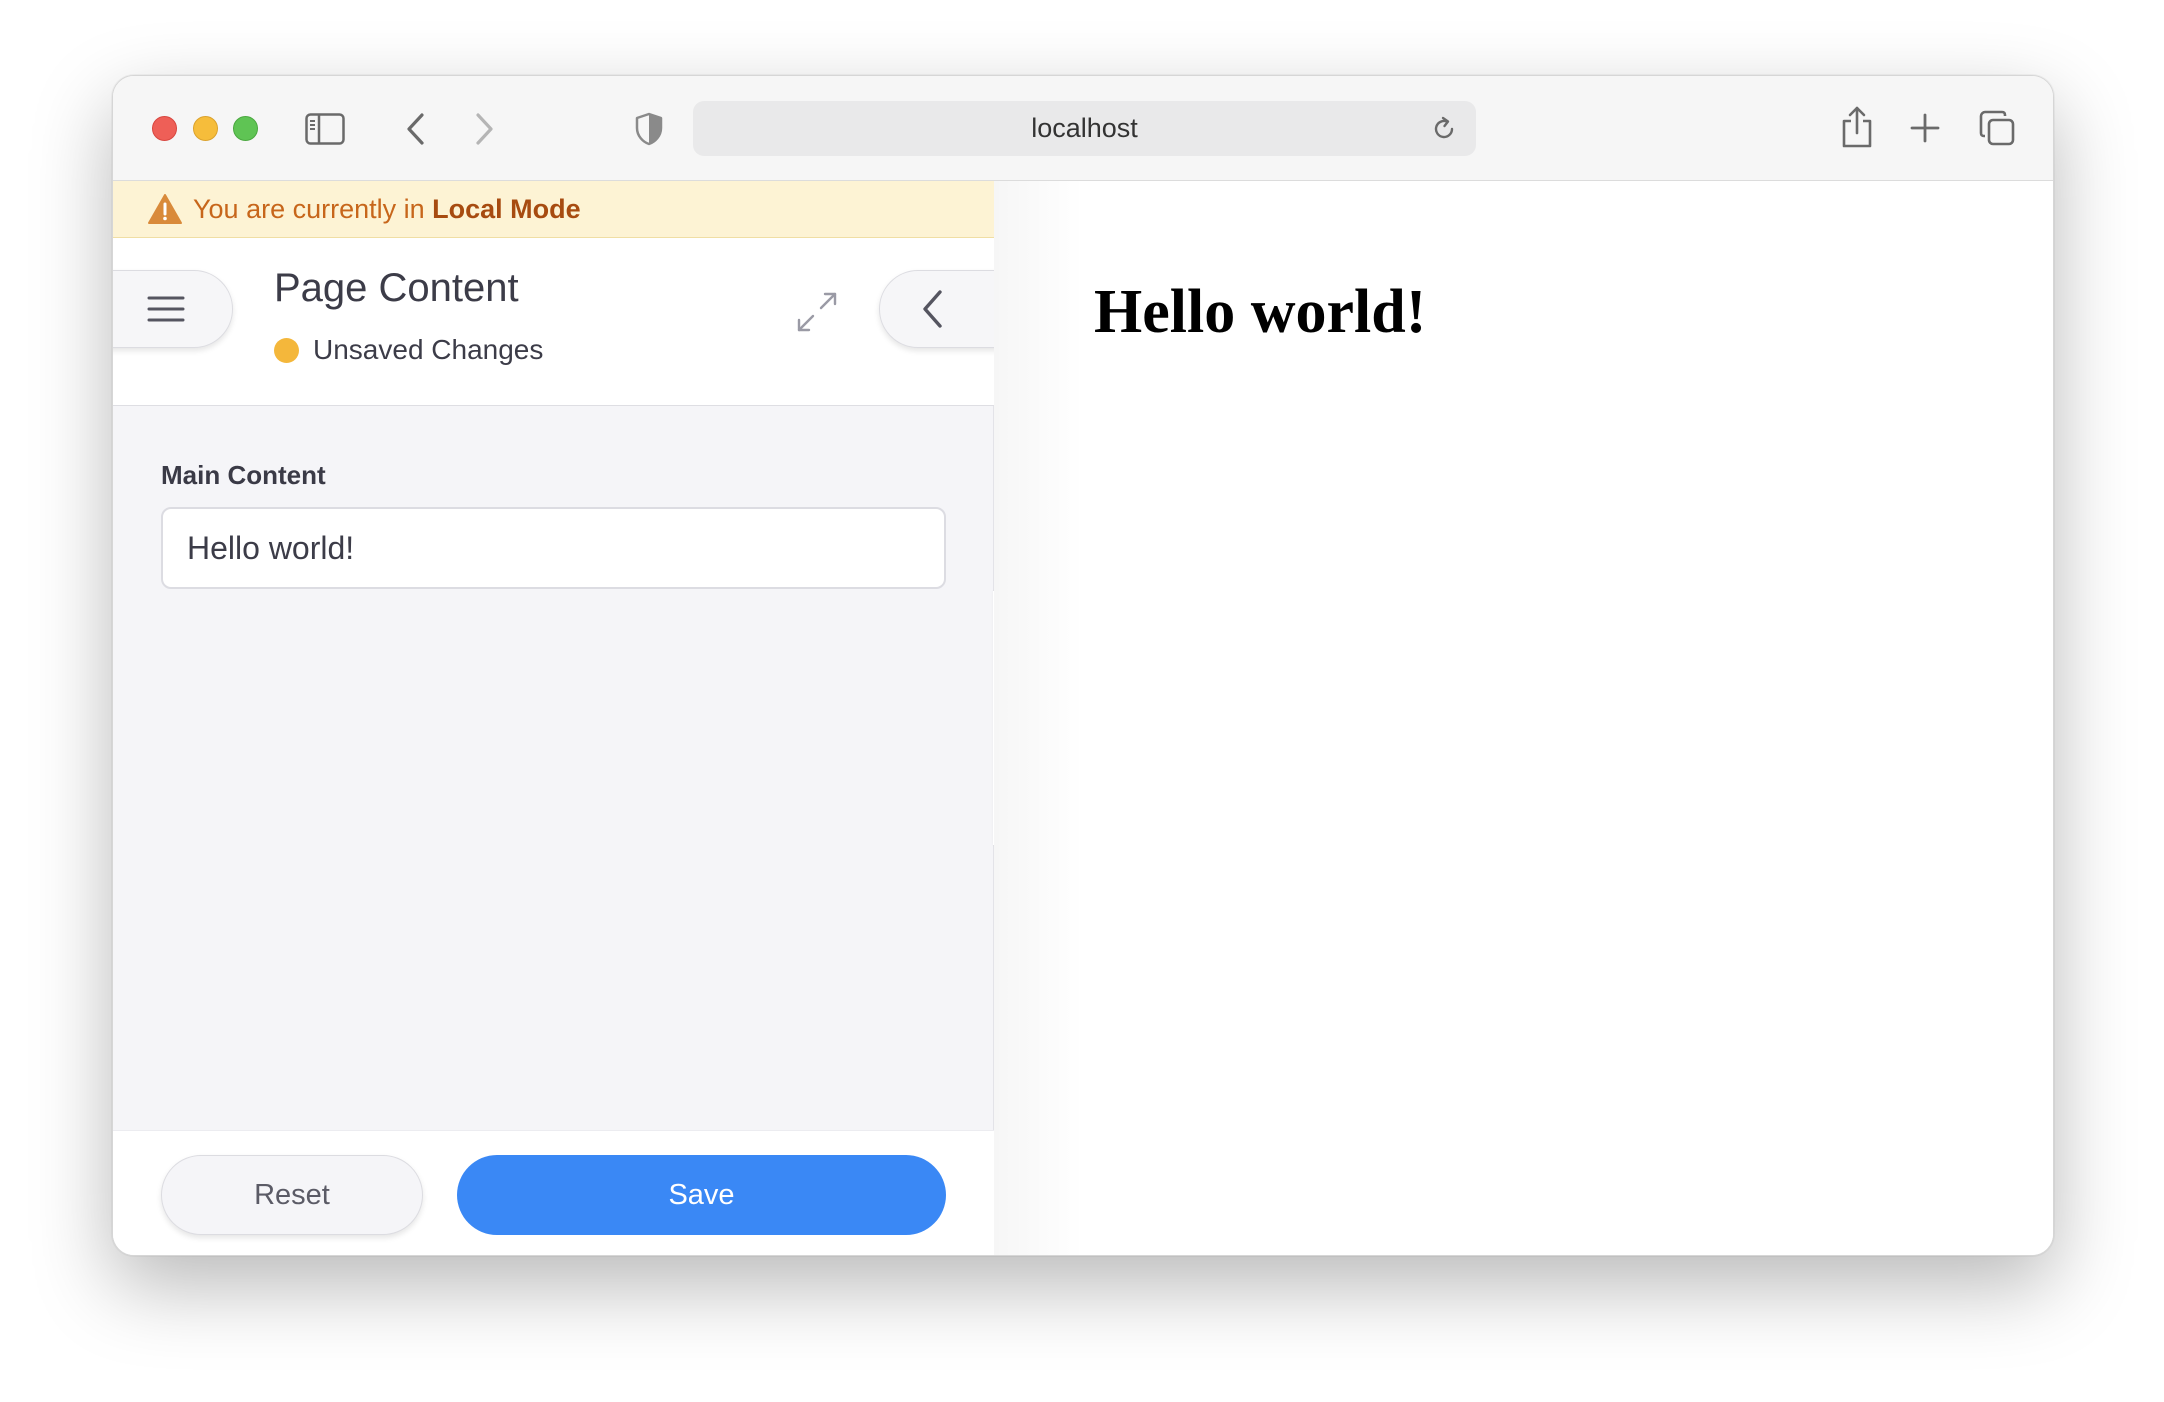 The width and height of the screenshot is (2164, 1402). What do you see at coordinates (428, 349) in the screenshot?
I see `status-text: Unsaved Changes` at bounding box center [428, 349].